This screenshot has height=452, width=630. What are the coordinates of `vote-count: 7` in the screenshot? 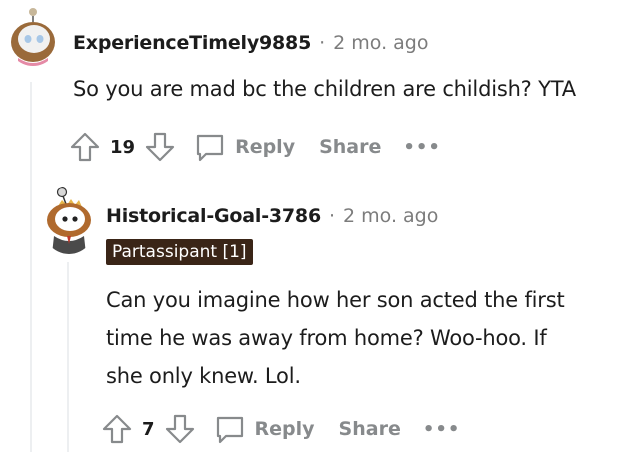 It's located at (148, 429).